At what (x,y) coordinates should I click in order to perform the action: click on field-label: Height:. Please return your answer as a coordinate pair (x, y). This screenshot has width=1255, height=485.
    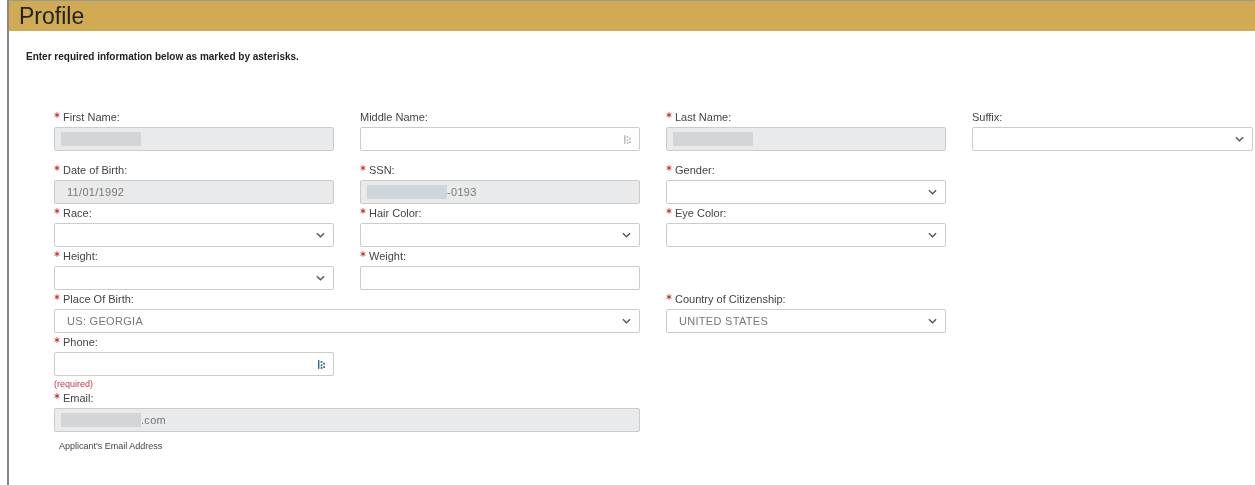
    Looking at the image, I should click on (80, 256).